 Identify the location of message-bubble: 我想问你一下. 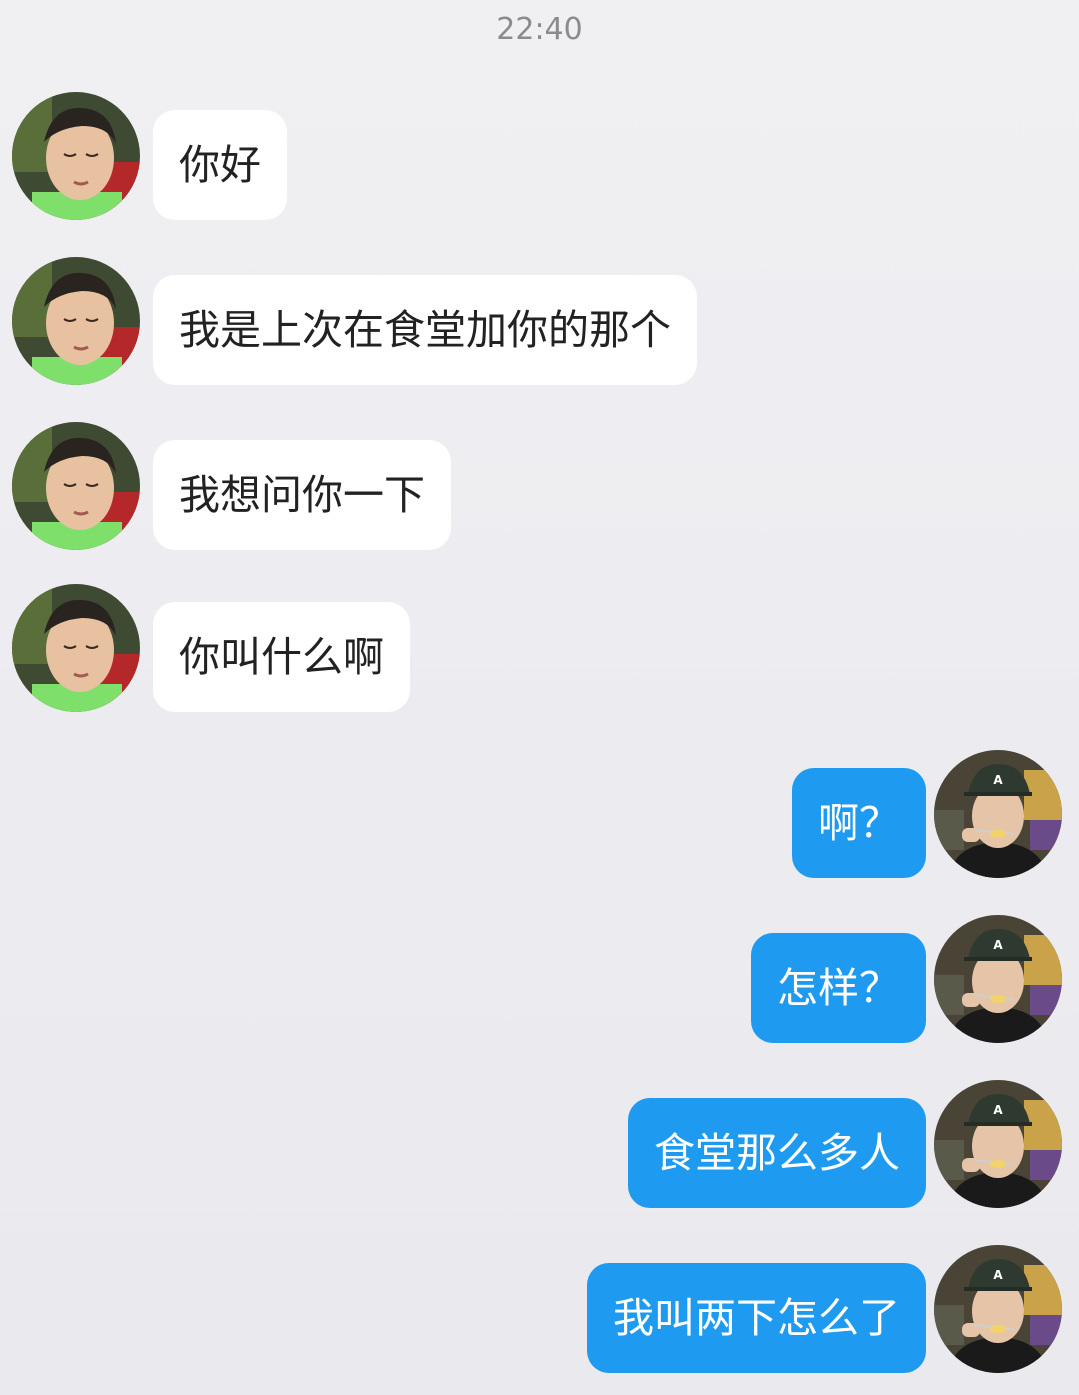
(302, 495).